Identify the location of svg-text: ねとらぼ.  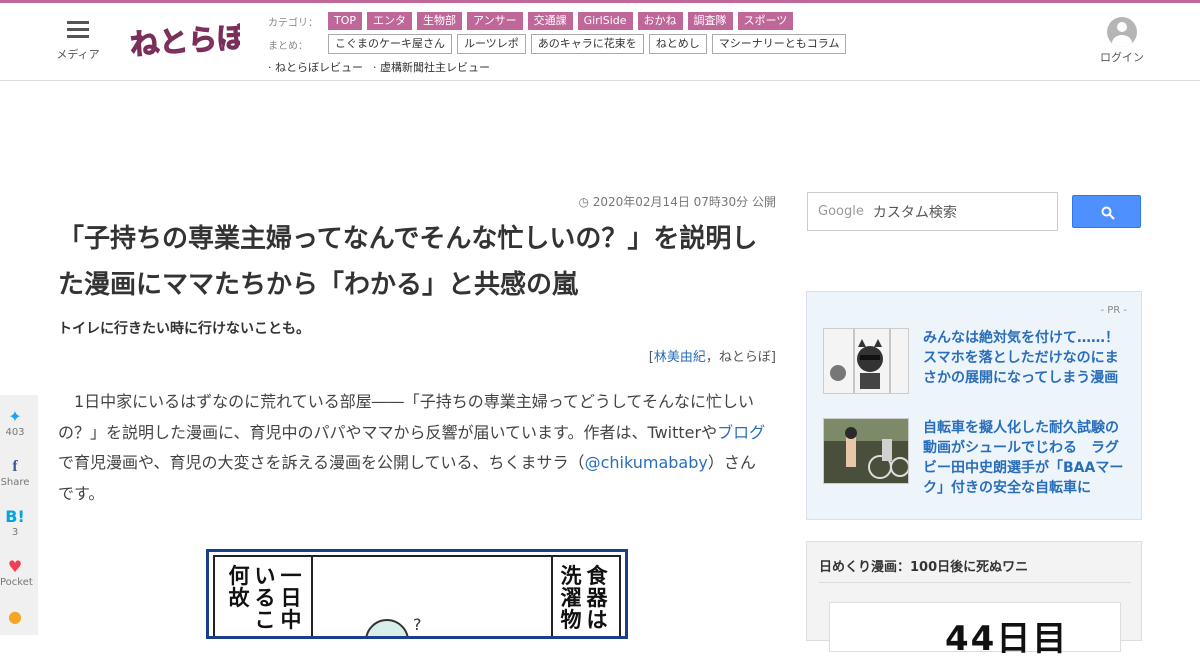
(184, 41).